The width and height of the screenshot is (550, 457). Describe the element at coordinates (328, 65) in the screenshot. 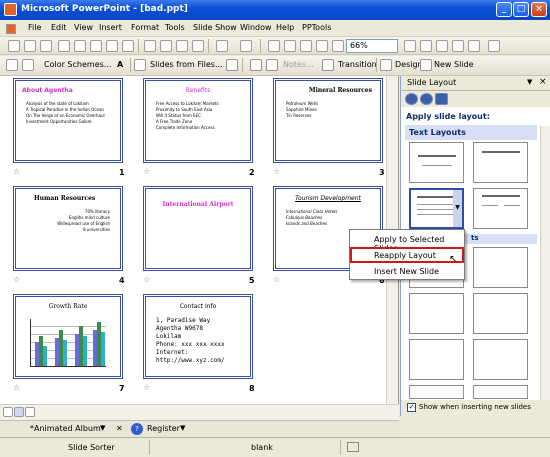

I see `transition-icon` at that location.